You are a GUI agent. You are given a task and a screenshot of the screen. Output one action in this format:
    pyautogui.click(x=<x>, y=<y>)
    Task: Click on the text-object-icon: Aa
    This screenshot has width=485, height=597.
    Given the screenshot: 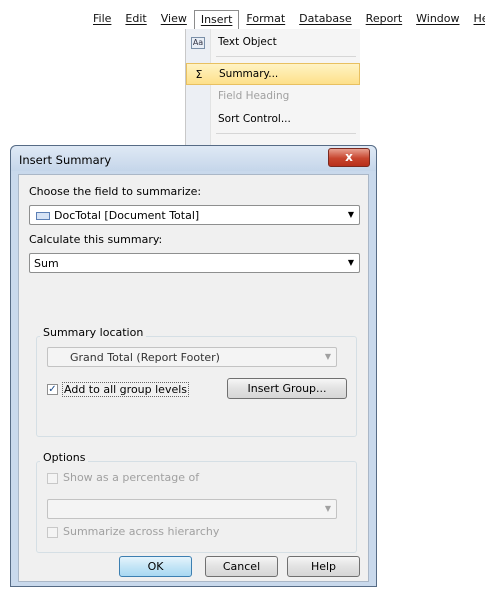 What is the action you would take?
    pyautogui.click(x=198, y=43)
    